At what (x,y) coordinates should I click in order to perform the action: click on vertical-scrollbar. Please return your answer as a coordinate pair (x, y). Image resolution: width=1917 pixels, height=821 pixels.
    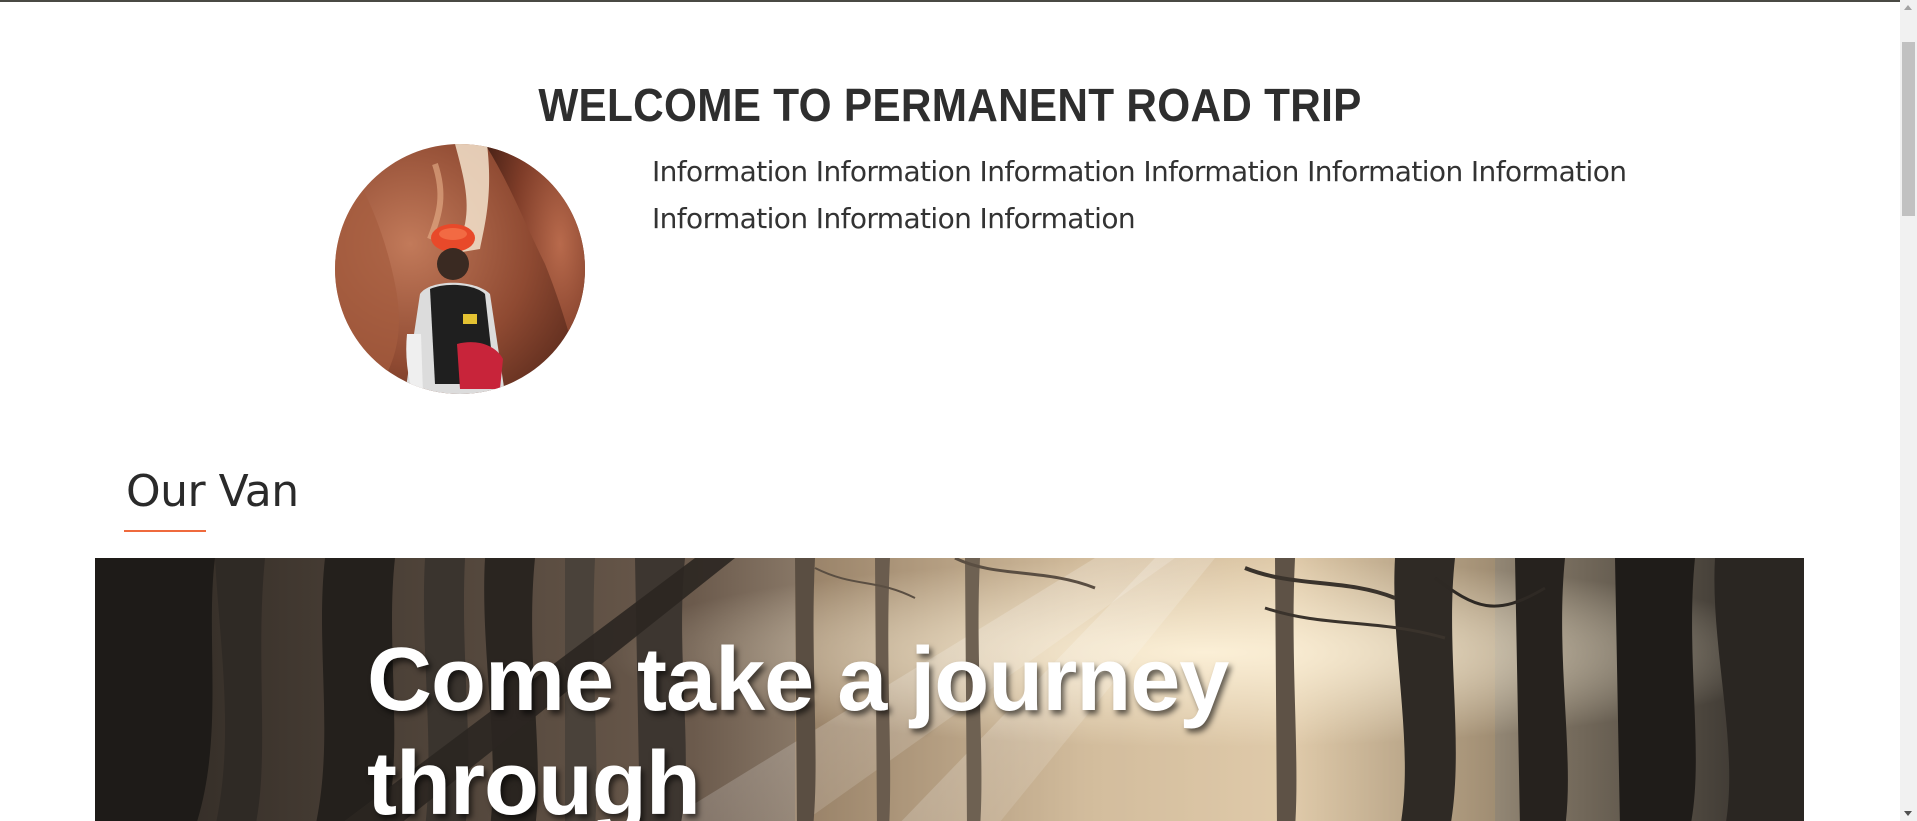
    Looking at the image, I should click on (1908, 410).